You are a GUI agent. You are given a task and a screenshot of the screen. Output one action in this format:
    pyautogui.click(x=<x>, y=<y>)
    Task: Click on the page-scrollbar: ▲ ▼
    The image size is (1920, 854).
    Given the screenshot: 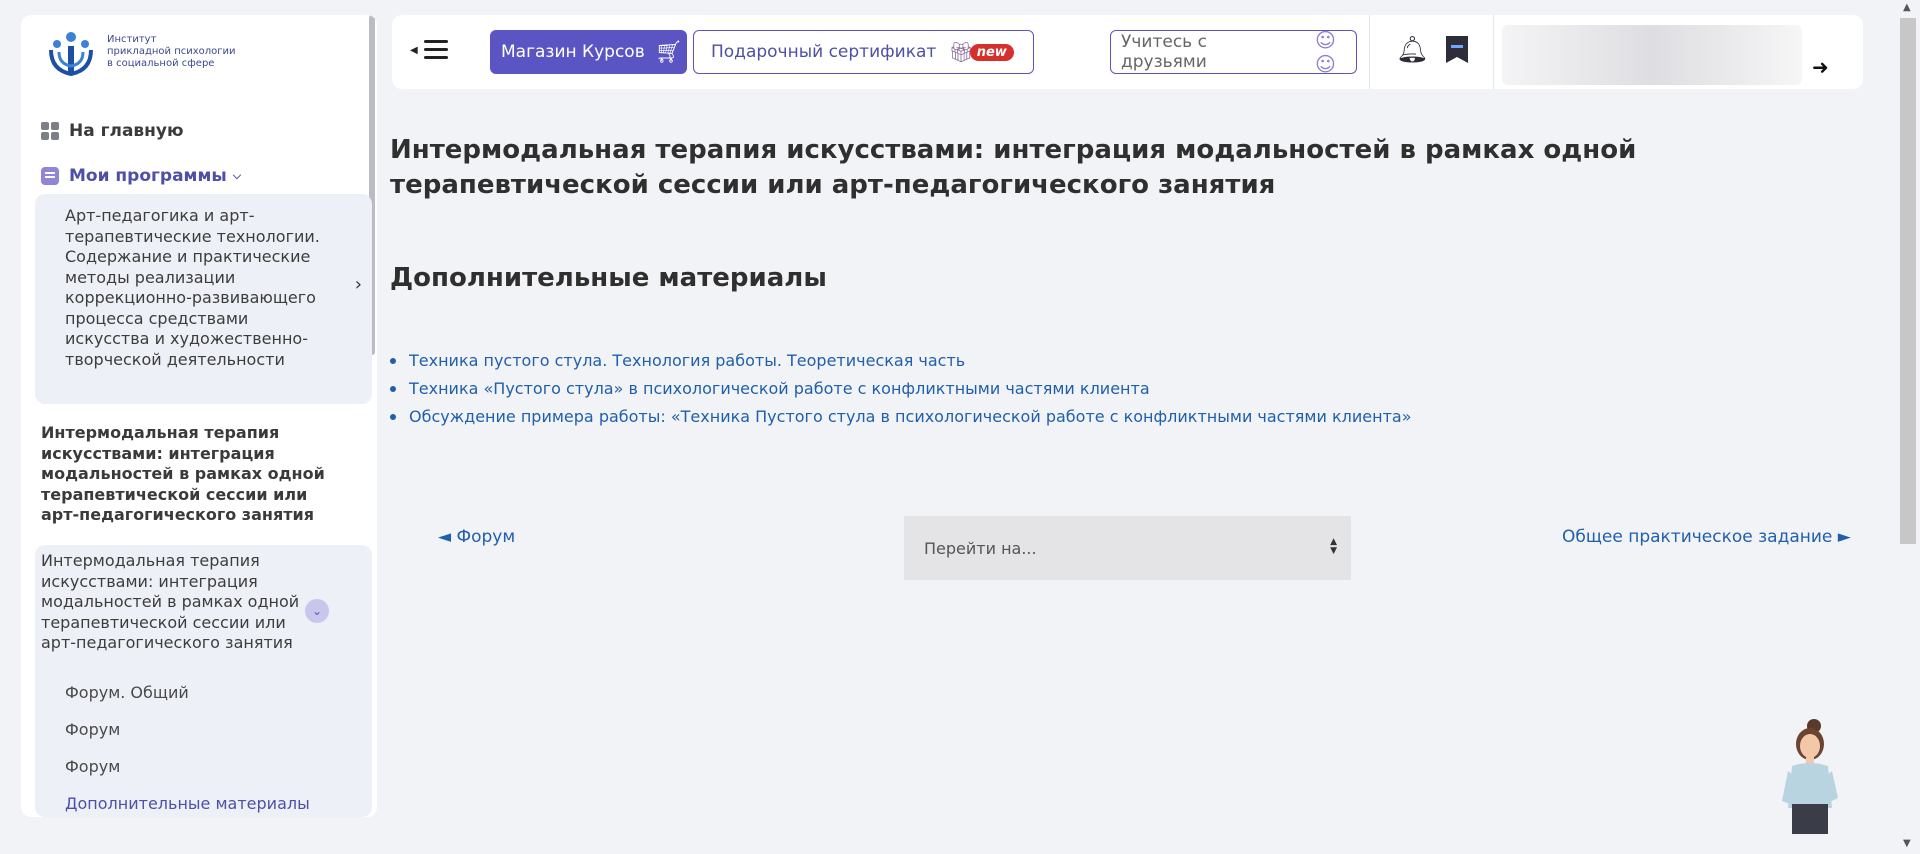 What is the action you would take?
    pyautogui.click(x=1908, y=427)
    